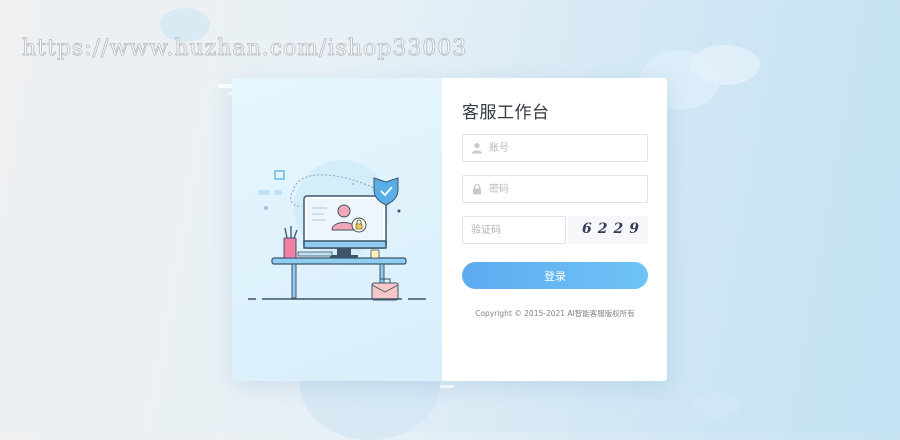 The height and width of the screenshot is (440, 900). I want to click on login-form: 客服工作台 6229 登录, so click(555, 229).